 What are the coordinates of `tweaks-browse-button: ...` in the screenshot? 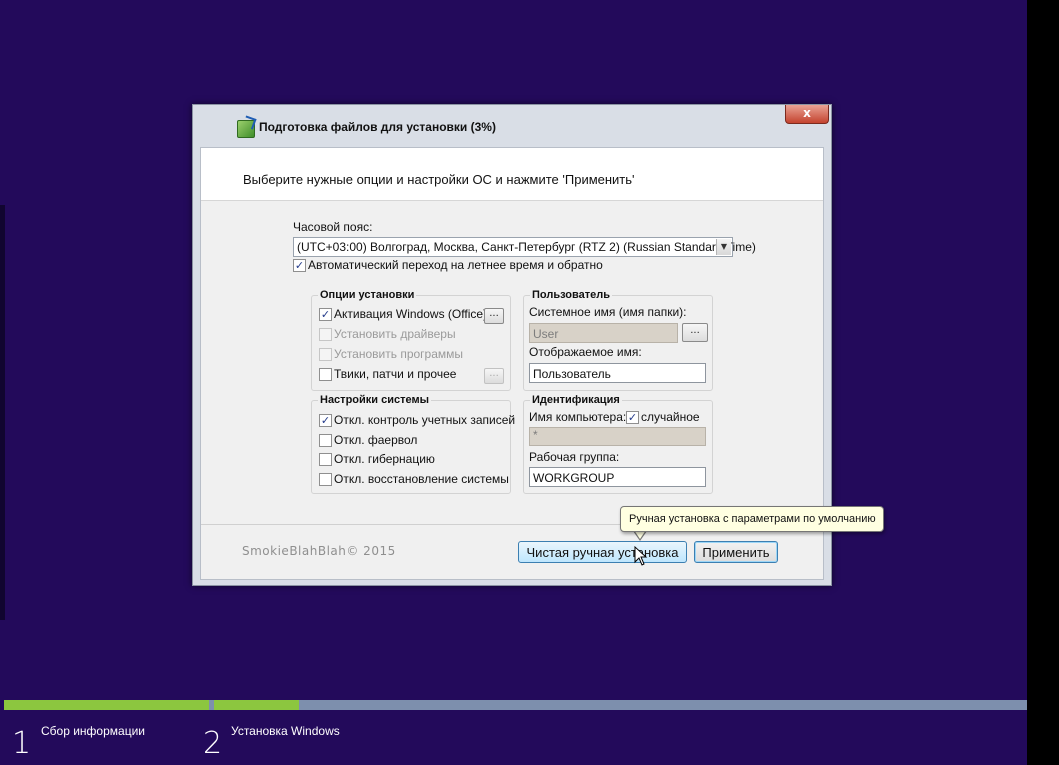 It's located at (494, 376).